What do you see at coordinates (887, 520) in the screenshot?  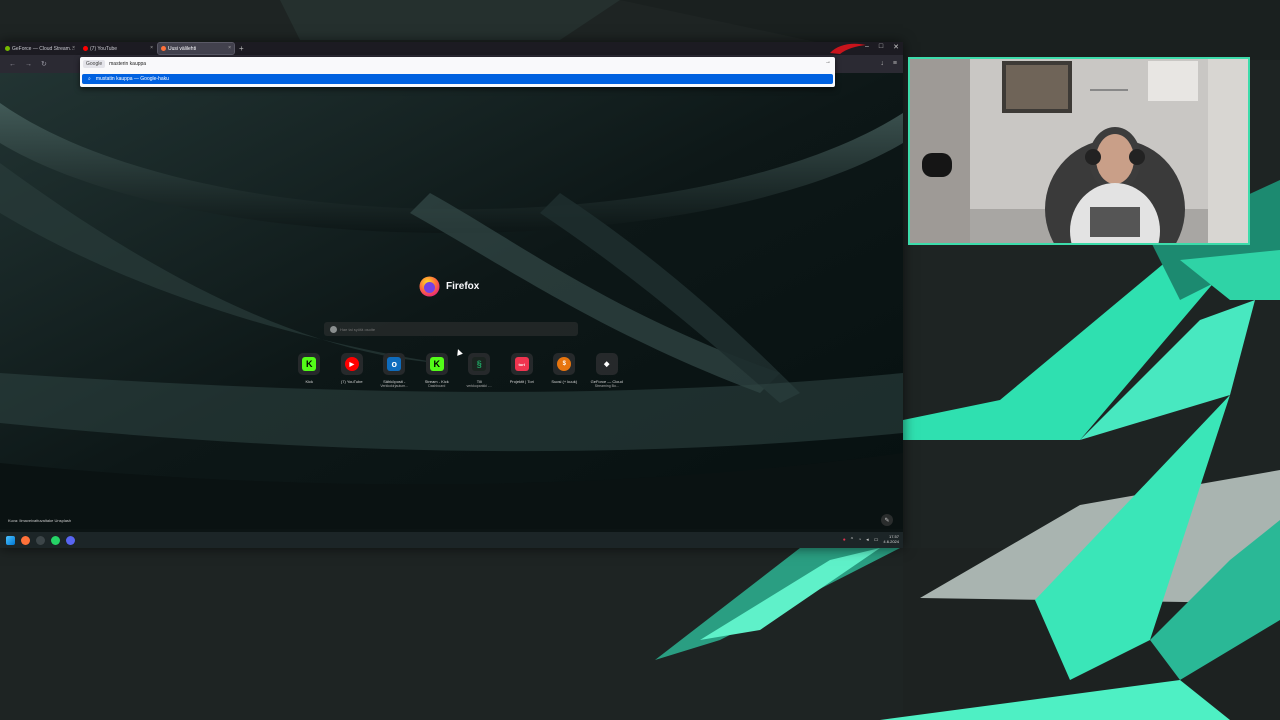 I see `customize-pencil-icon: ✎` at bounding box center [887, 520].